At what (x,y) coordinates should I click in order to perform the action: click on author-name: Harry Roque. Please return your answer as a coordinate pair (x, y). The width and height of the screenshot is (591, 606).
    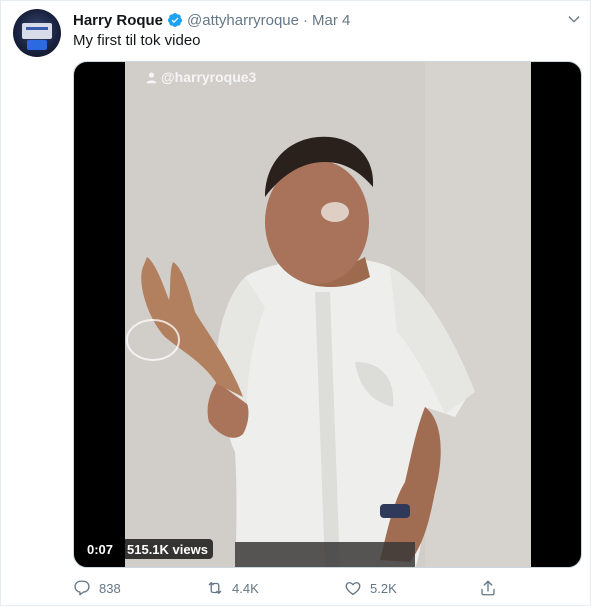
    Looking at the image, I should click on (118, 20).